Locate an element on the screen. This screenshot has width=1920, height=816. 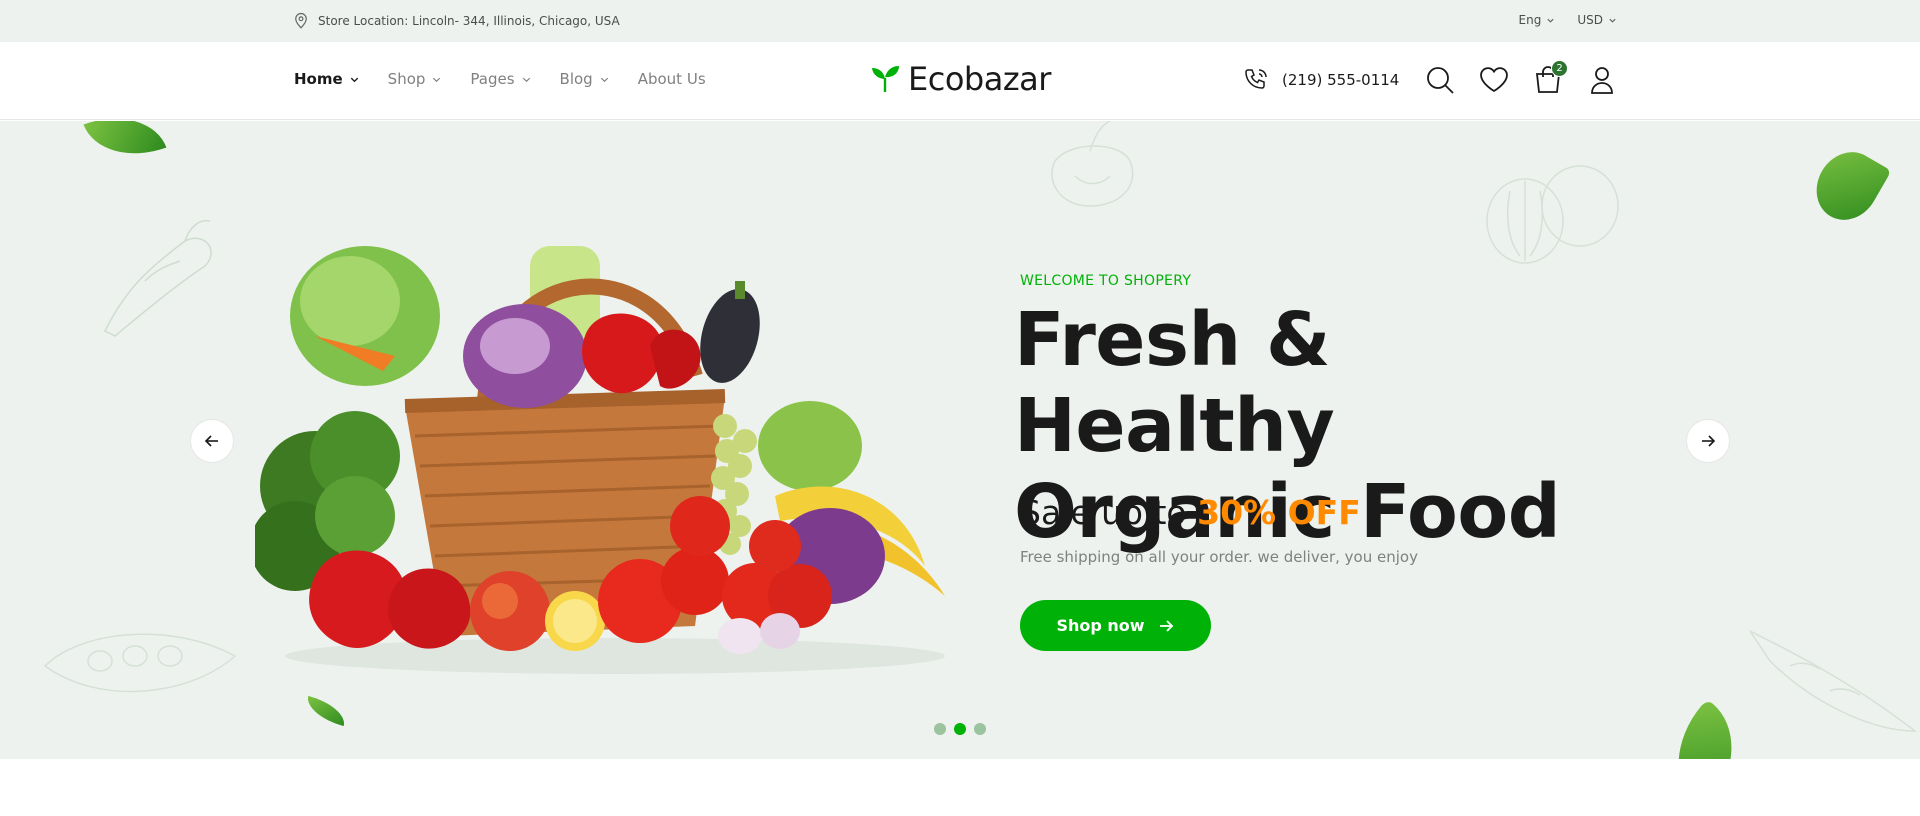
nav-item-about: About Us is located at coordinates (672, 79).